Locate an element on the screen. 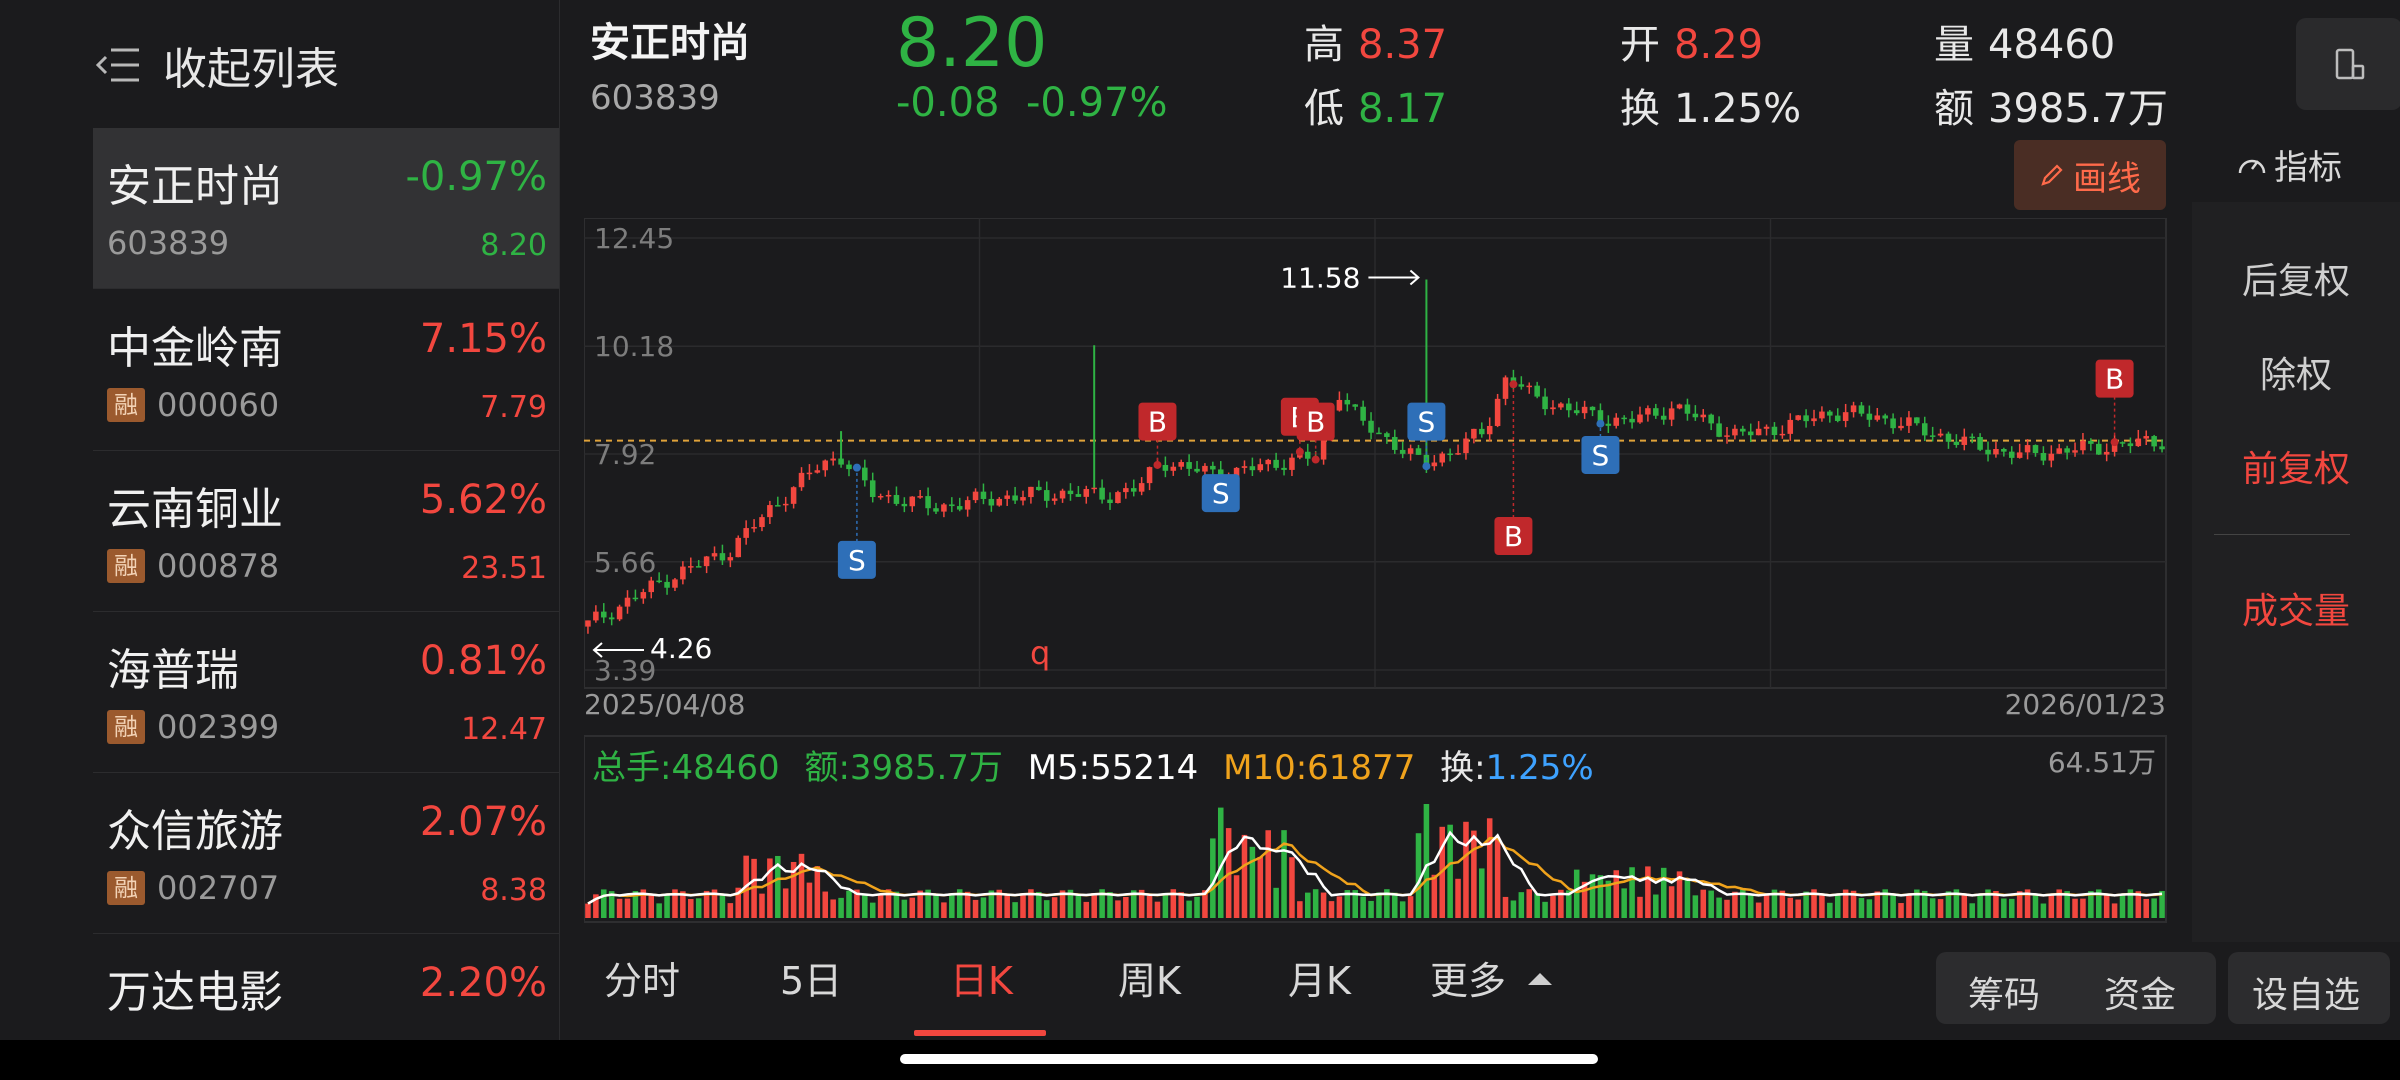 This screenshot has width=2400, height=1080. stock-list-item: 万达电影 2.20% is located at coordinates (326, 987).